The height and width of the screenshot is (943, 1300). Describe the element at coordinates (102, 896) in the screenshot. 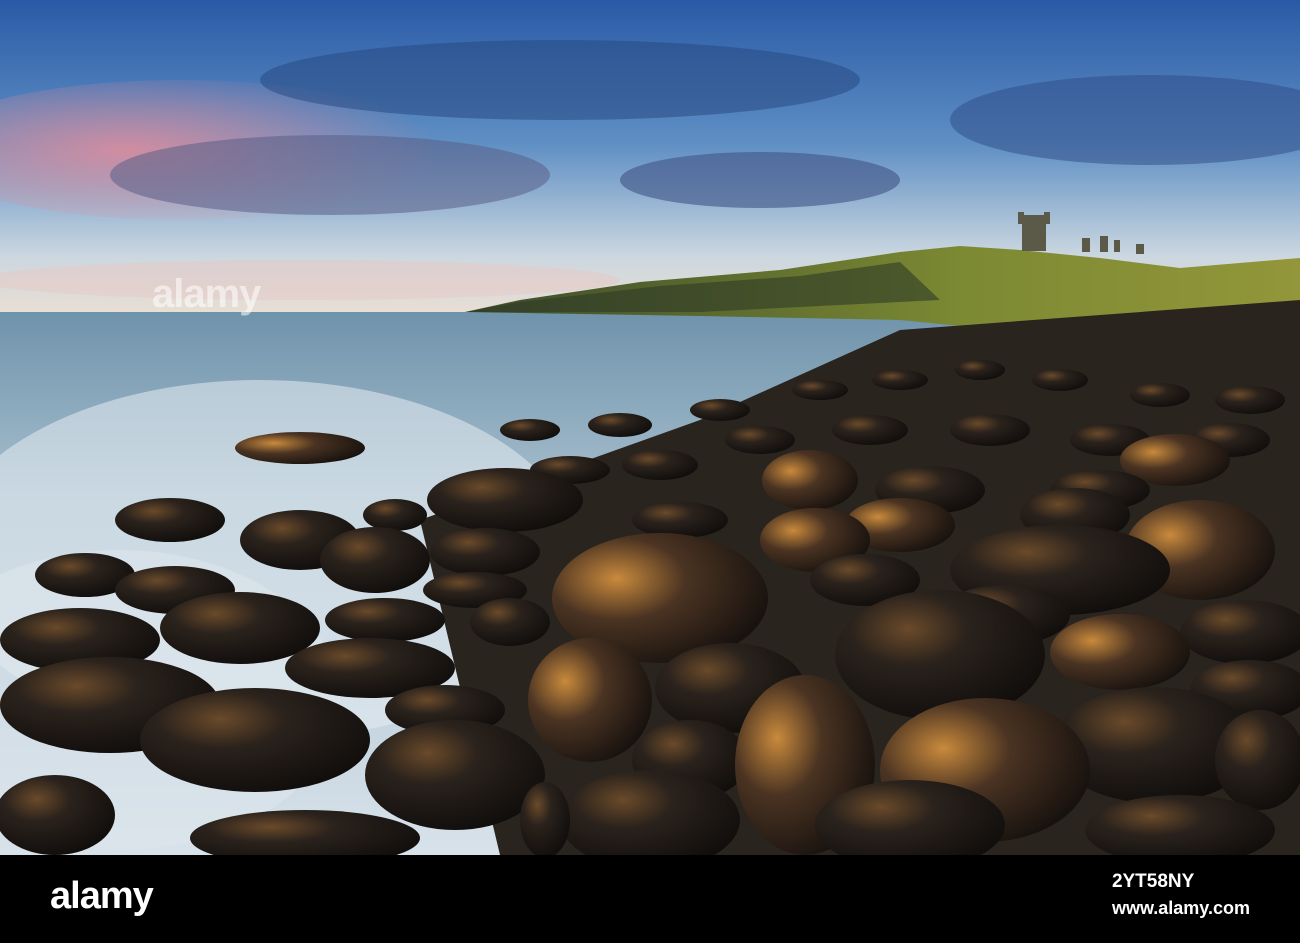

I see `brand-logo: alamy` at that location.